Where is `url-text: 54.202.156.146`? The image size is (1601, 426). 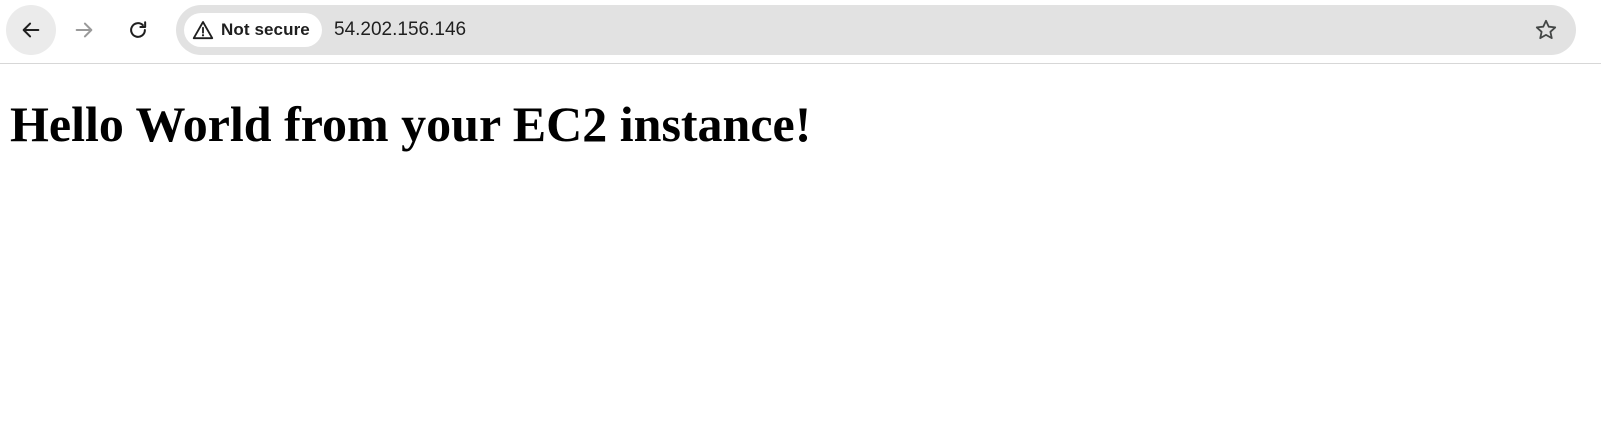 url-text: 54.202.156.146 is located at coordinates (400, 30).